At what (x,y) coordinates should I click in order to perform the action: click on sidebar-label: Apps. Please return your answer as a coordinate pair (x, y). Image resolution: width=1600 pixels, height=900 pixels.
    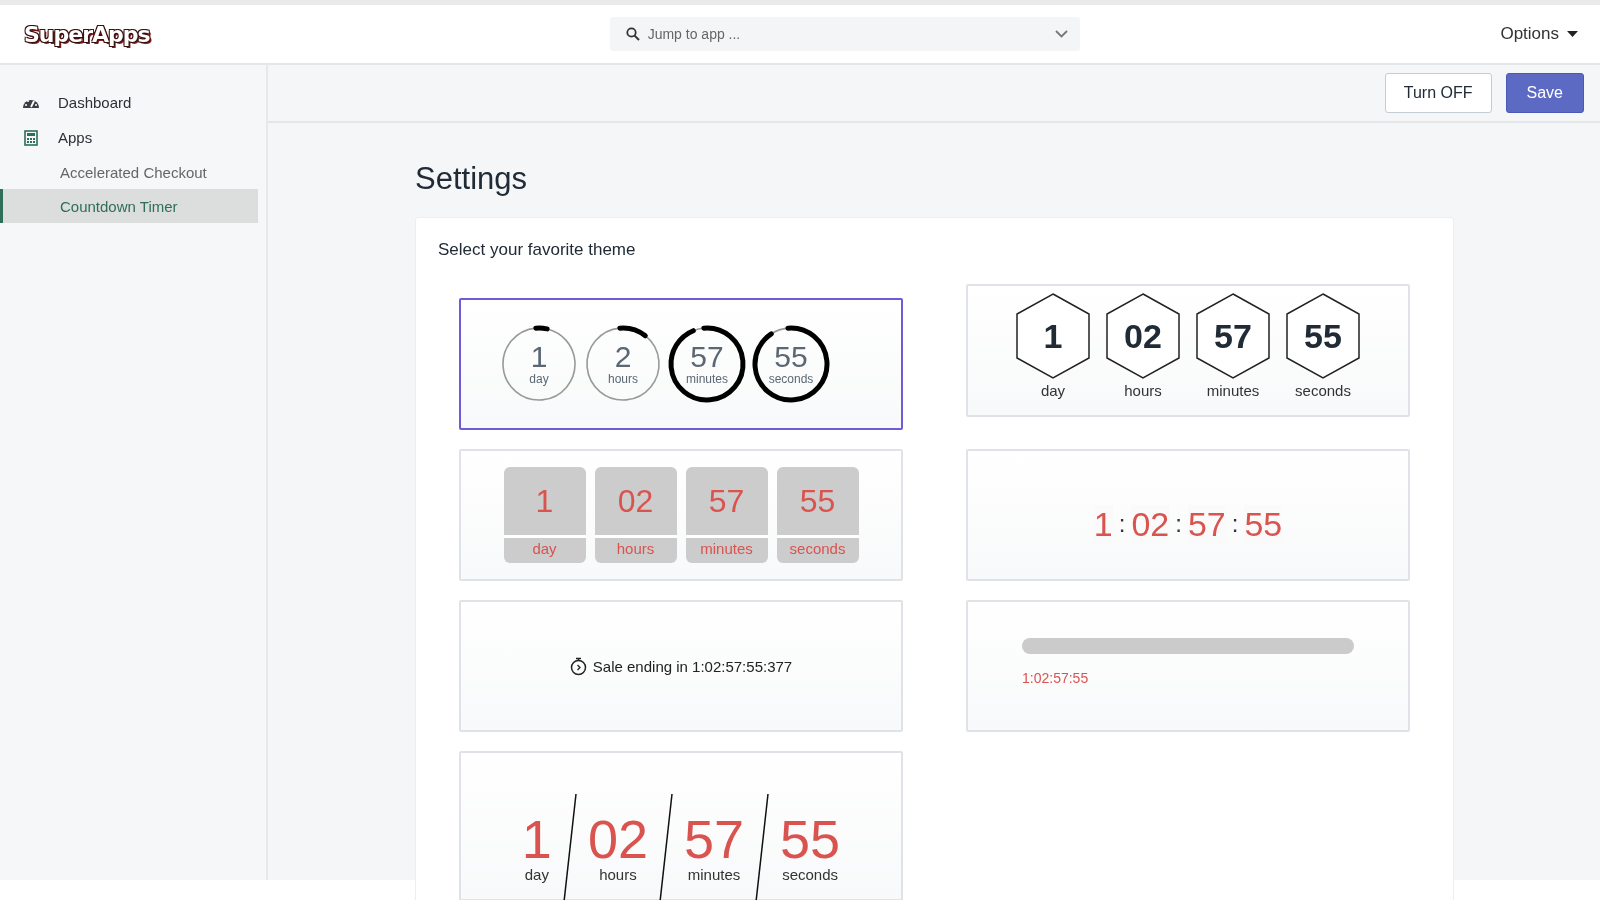
    Looking at the image, I should click on (75, 137).